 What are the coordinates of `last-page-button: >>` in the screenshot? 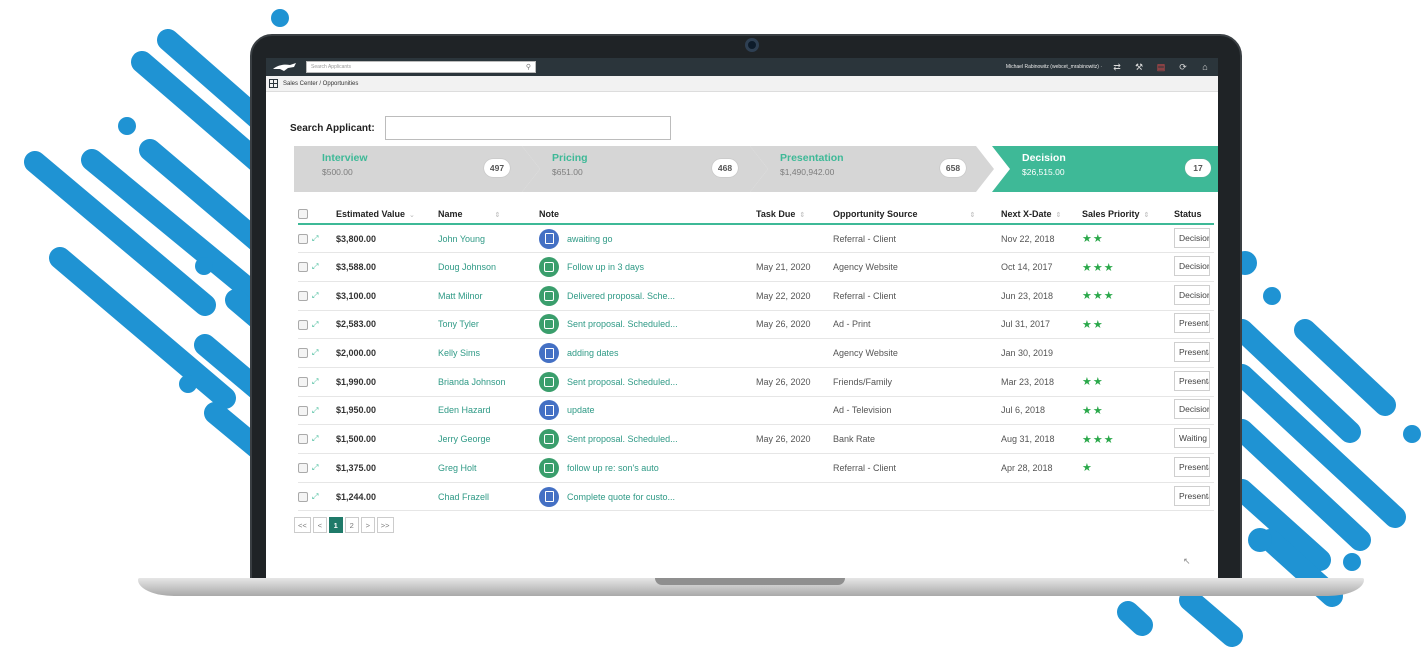 It's located at (385, 525).